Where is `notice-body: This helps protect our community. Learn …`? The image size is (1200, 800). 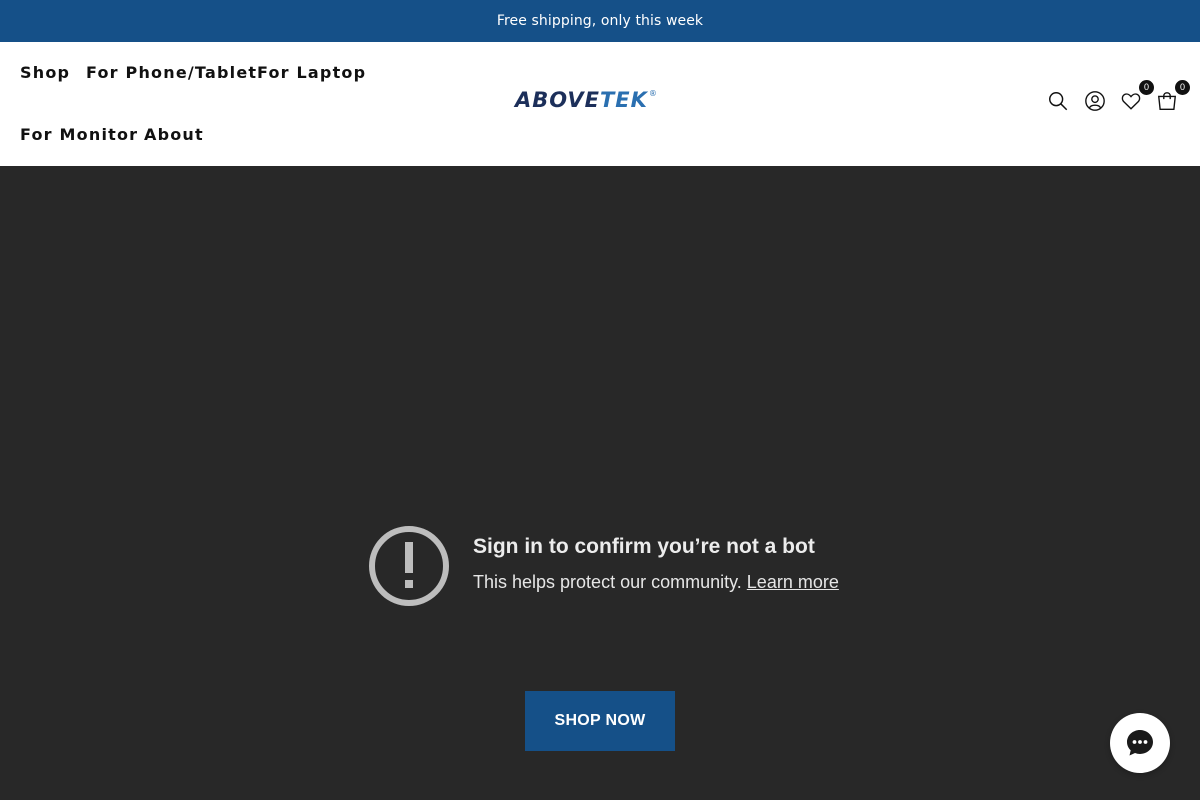
notice-body: This helps protect our community. Learn … is located at coordinates (656, 582).